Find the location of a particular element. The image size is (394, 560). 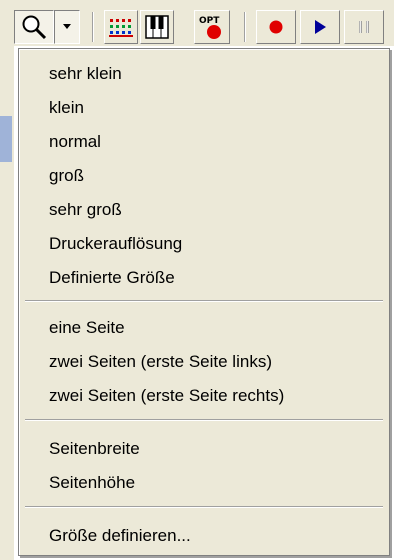

keyboard-icon is located at coordinates (157, 27).